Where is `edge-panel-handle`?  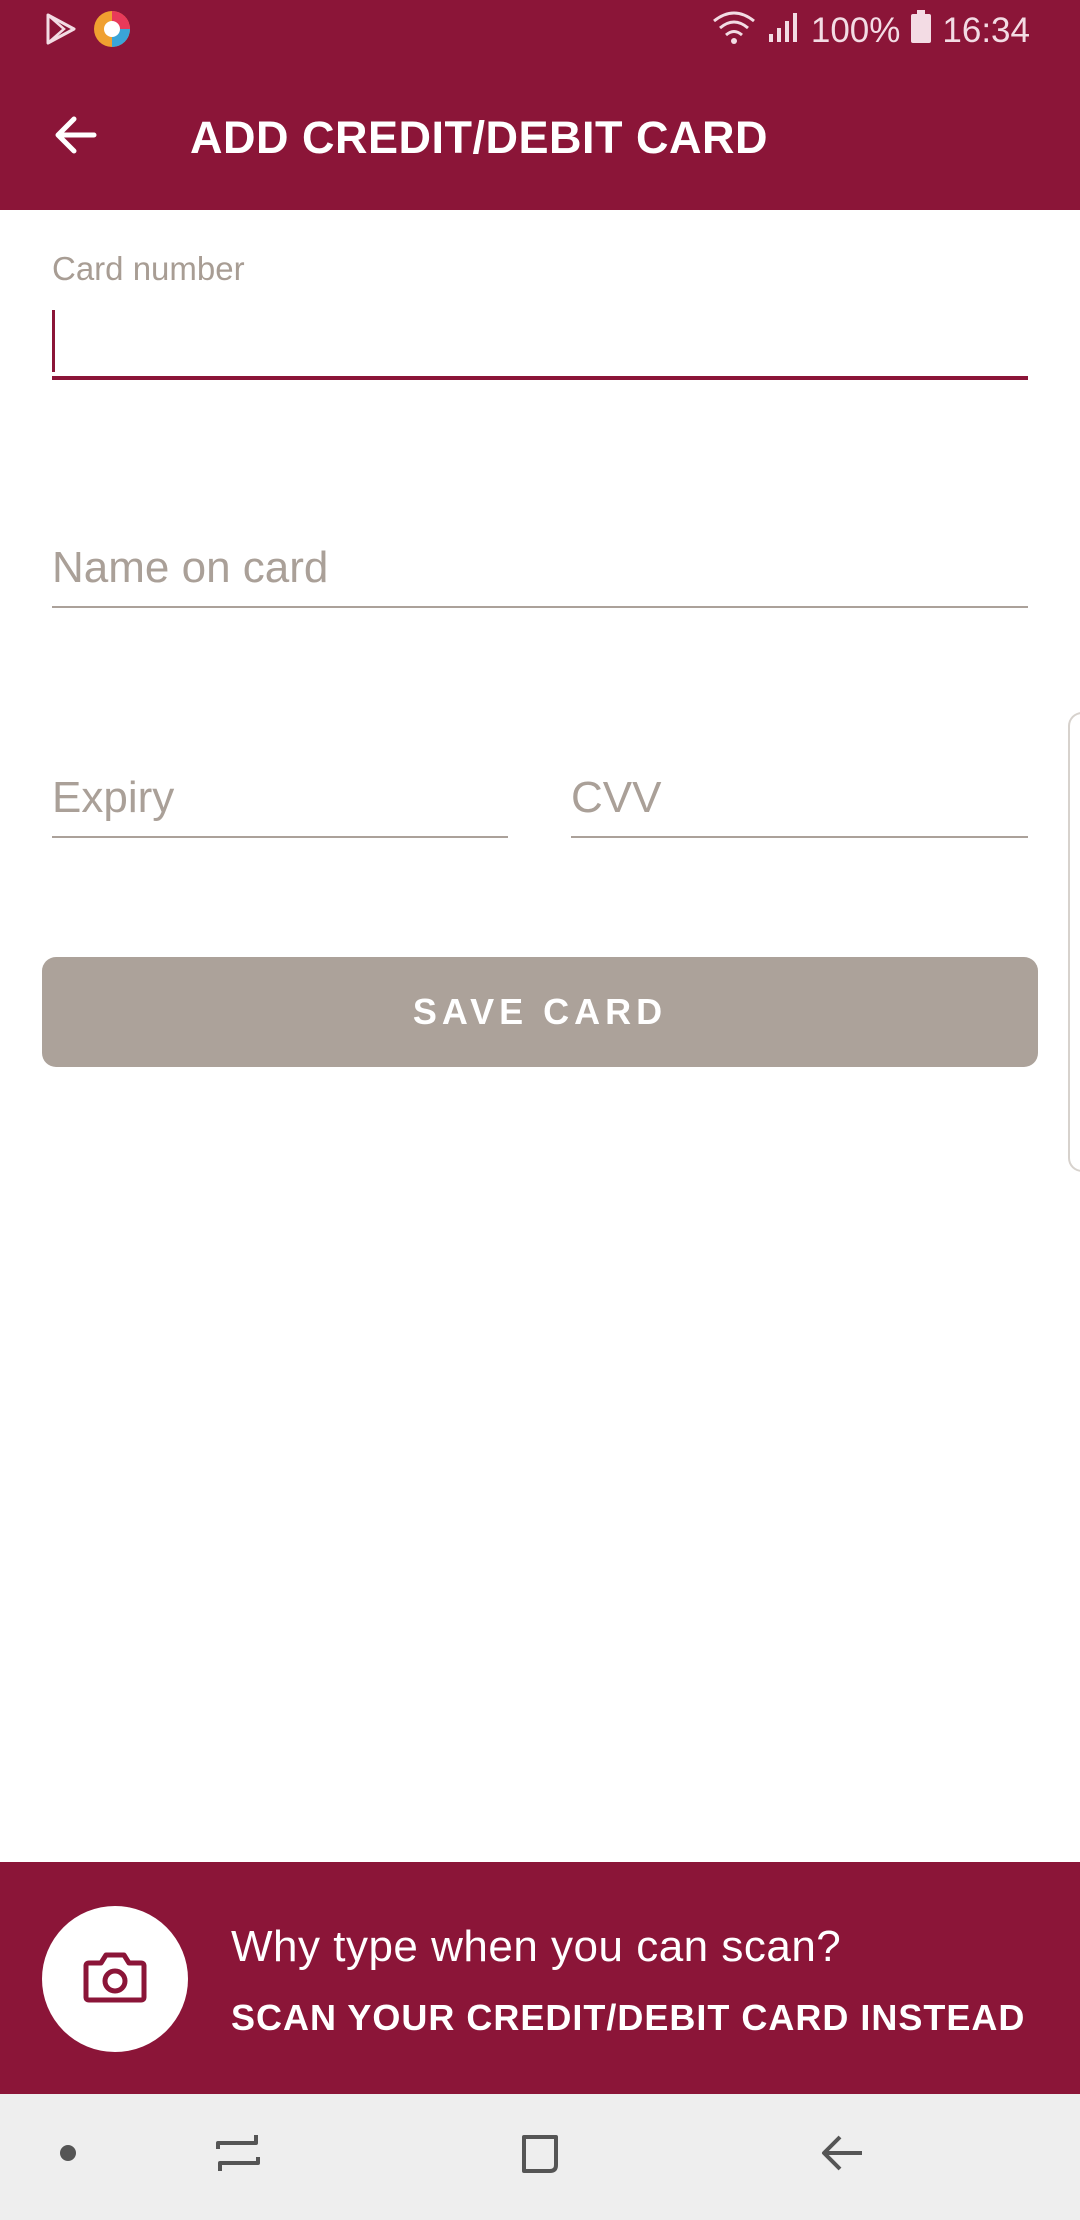 edge-panel-handle is located at coordinates (1074, 942).